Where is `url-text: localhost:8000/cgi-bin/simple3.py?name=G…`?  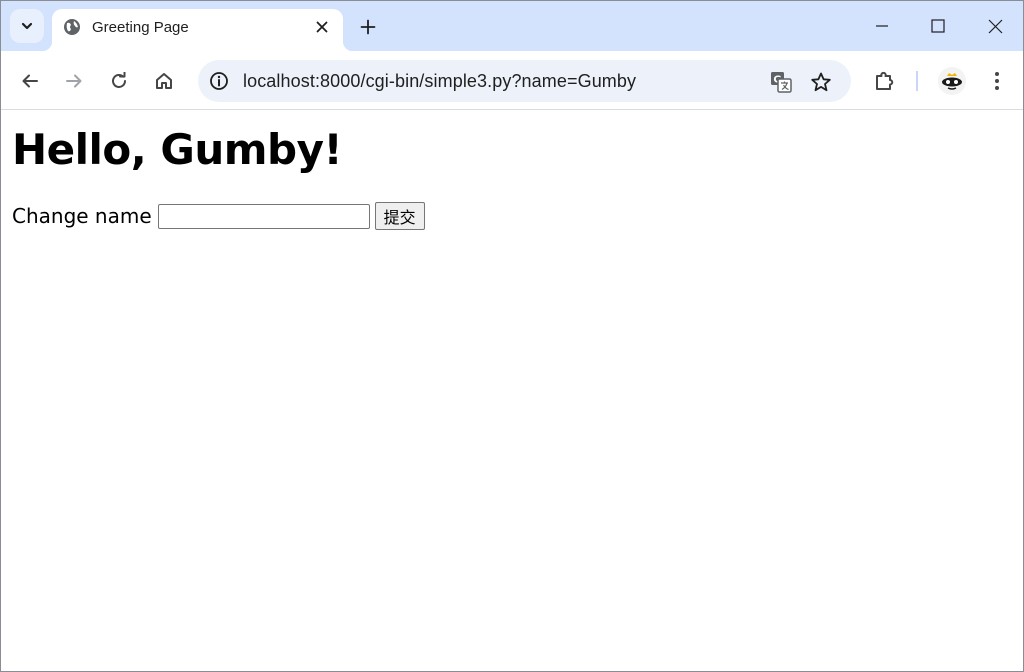
url-text: localhost:8000/cgi-bin/simple3.py?name=G… is located at coordinates (439, 81).